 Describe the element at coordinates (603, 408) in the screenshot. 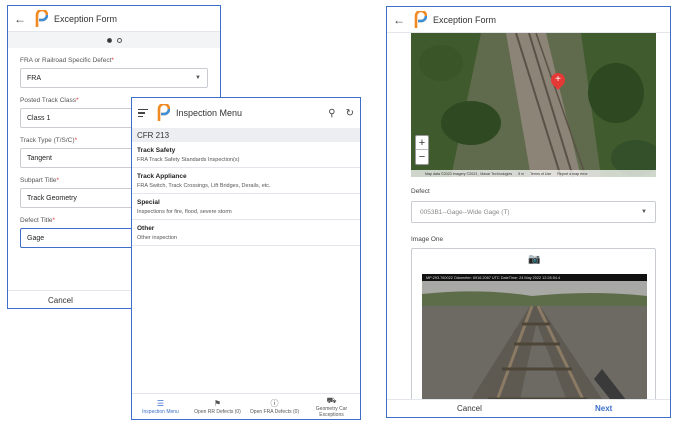

I see `next-button: Next` at that location.